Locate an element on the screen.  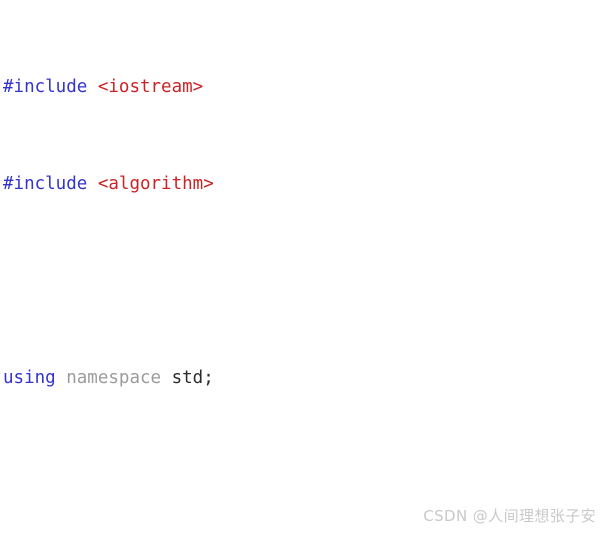
code-line-4: using namespace std; is located at coordinates (287, 378).